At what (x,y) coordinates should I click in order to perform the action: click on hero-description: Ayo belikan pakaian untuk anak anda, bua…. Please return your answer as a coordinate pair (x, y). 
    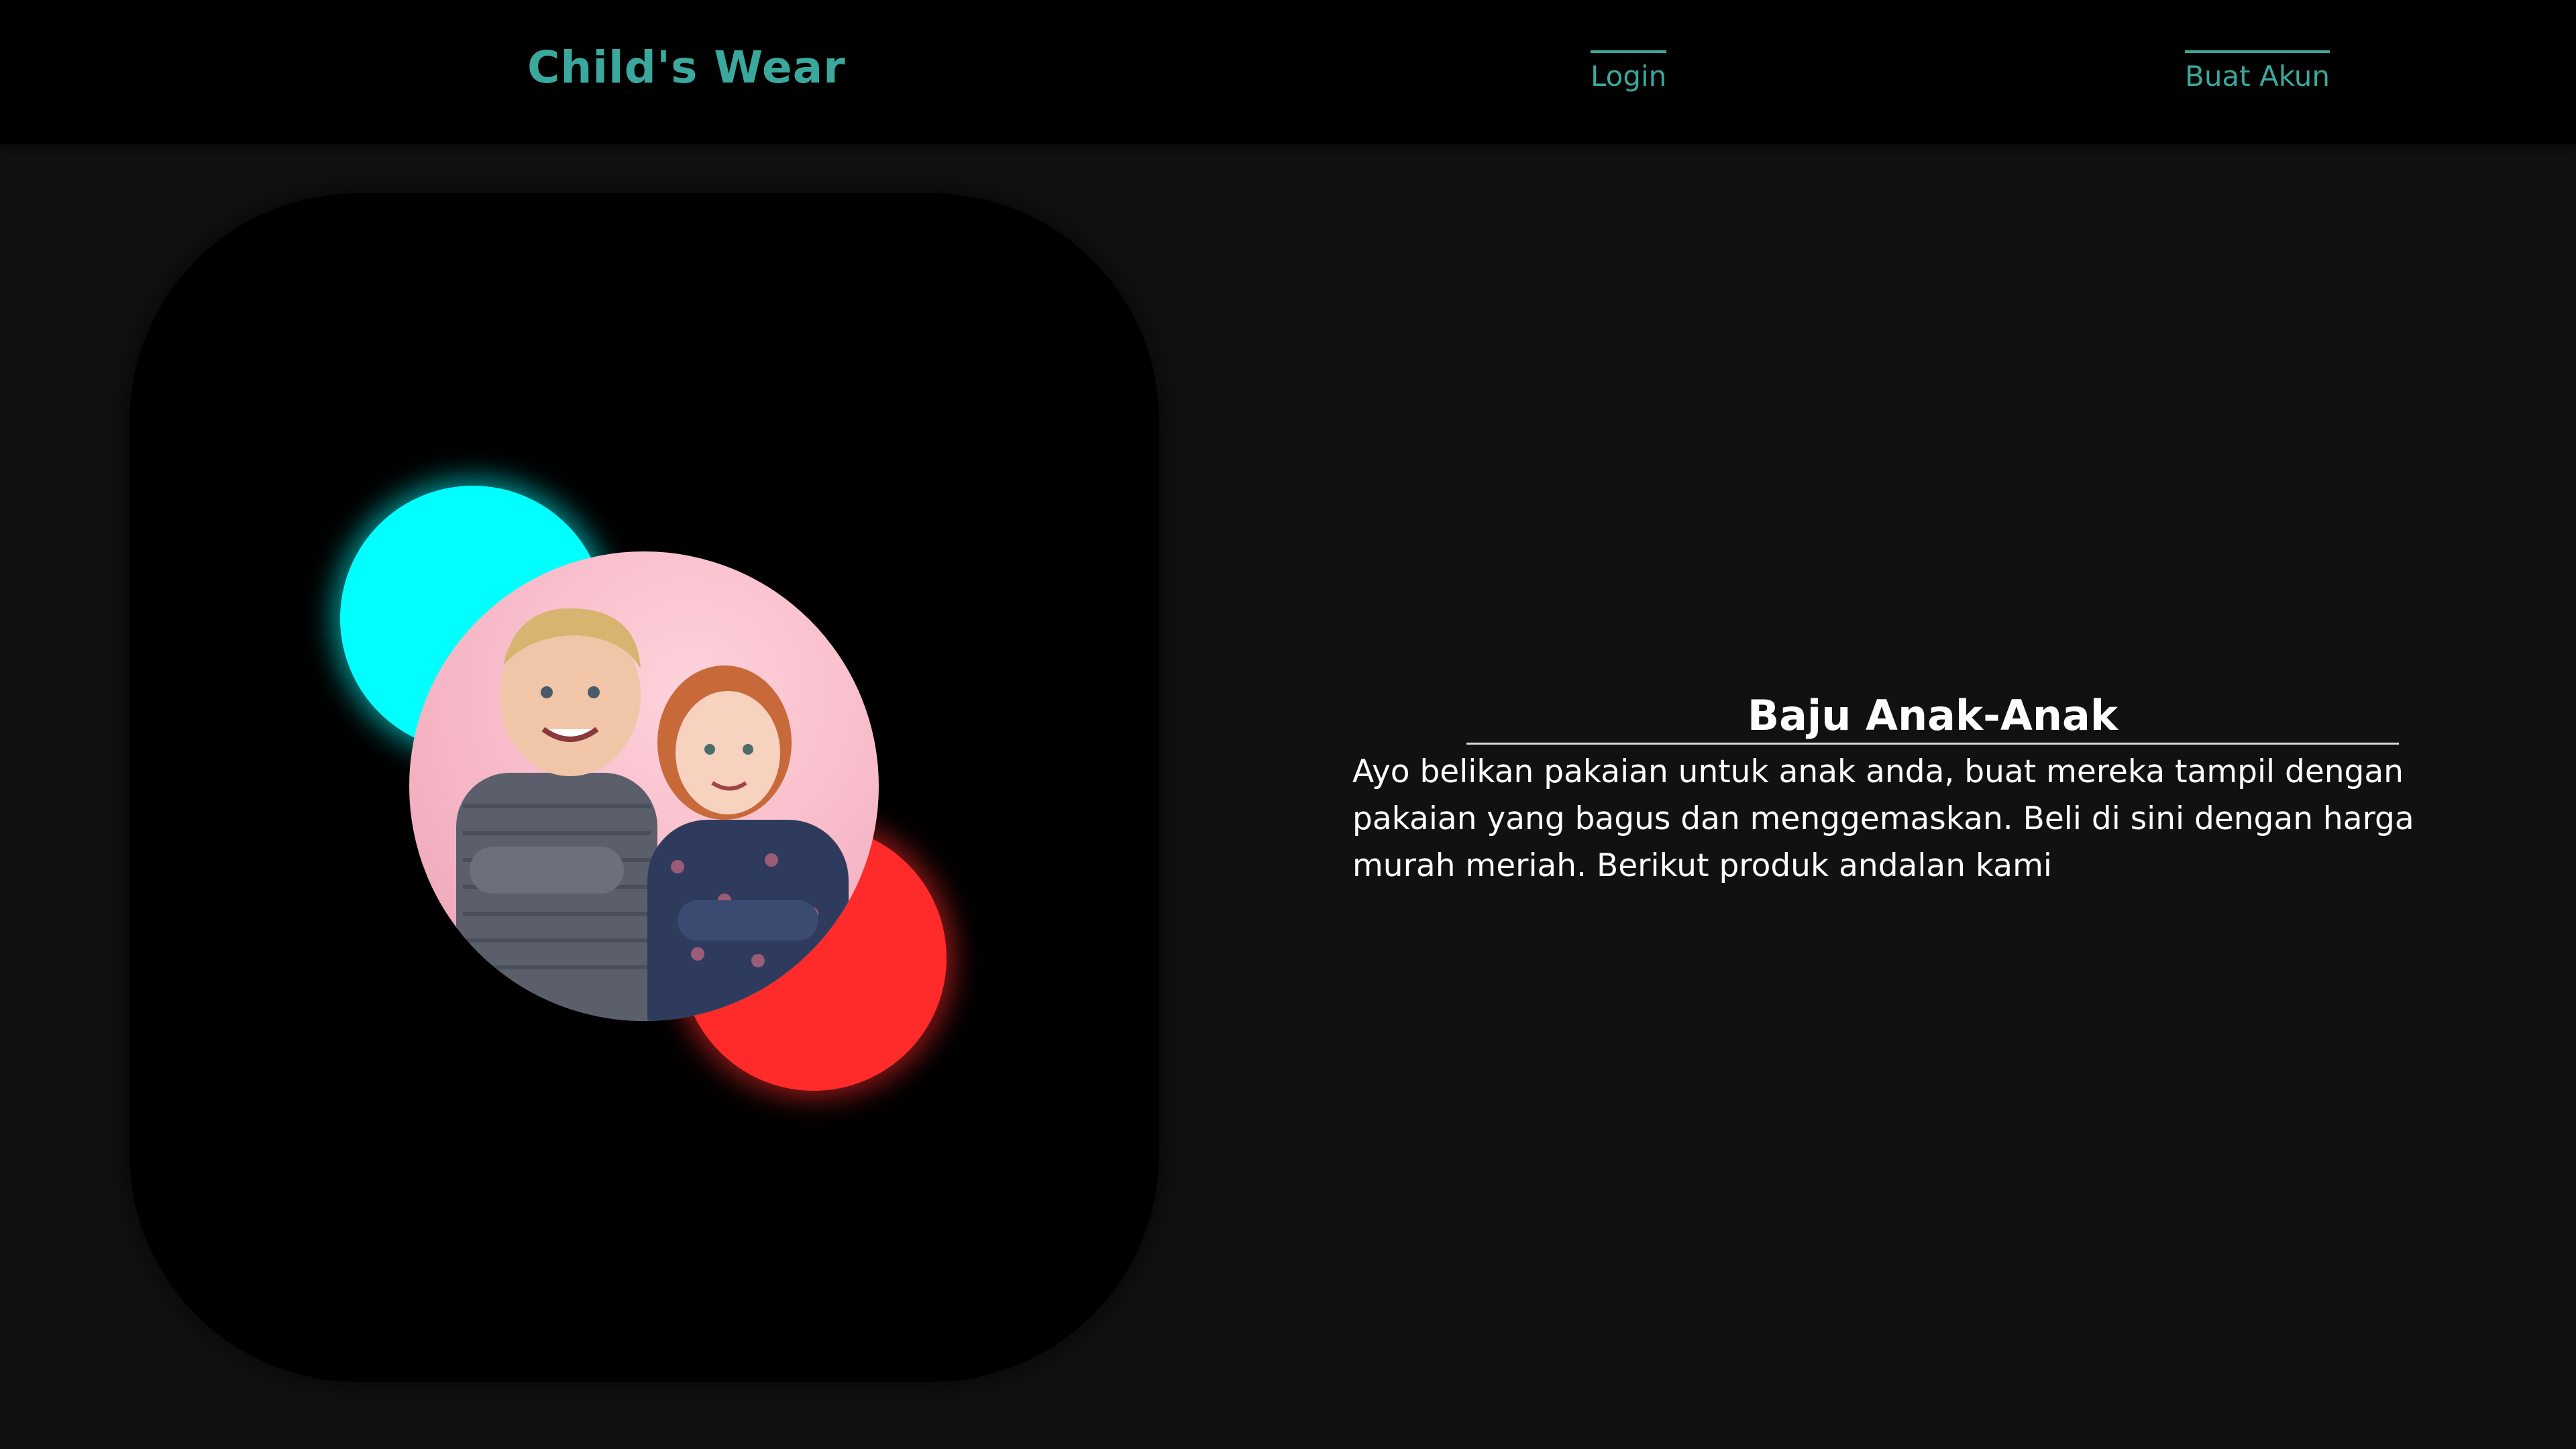
    Looking at the image, I should click on (1883, 818).